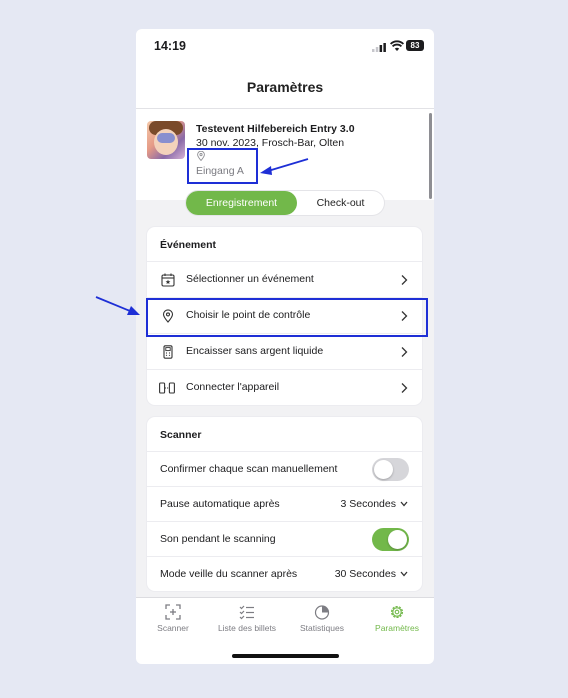 The image size is (568, 698). Describe the element at coordinates (249, 469) in the screenshot. I see `row-label: Confirmer chaque scan manuellement` at that location.